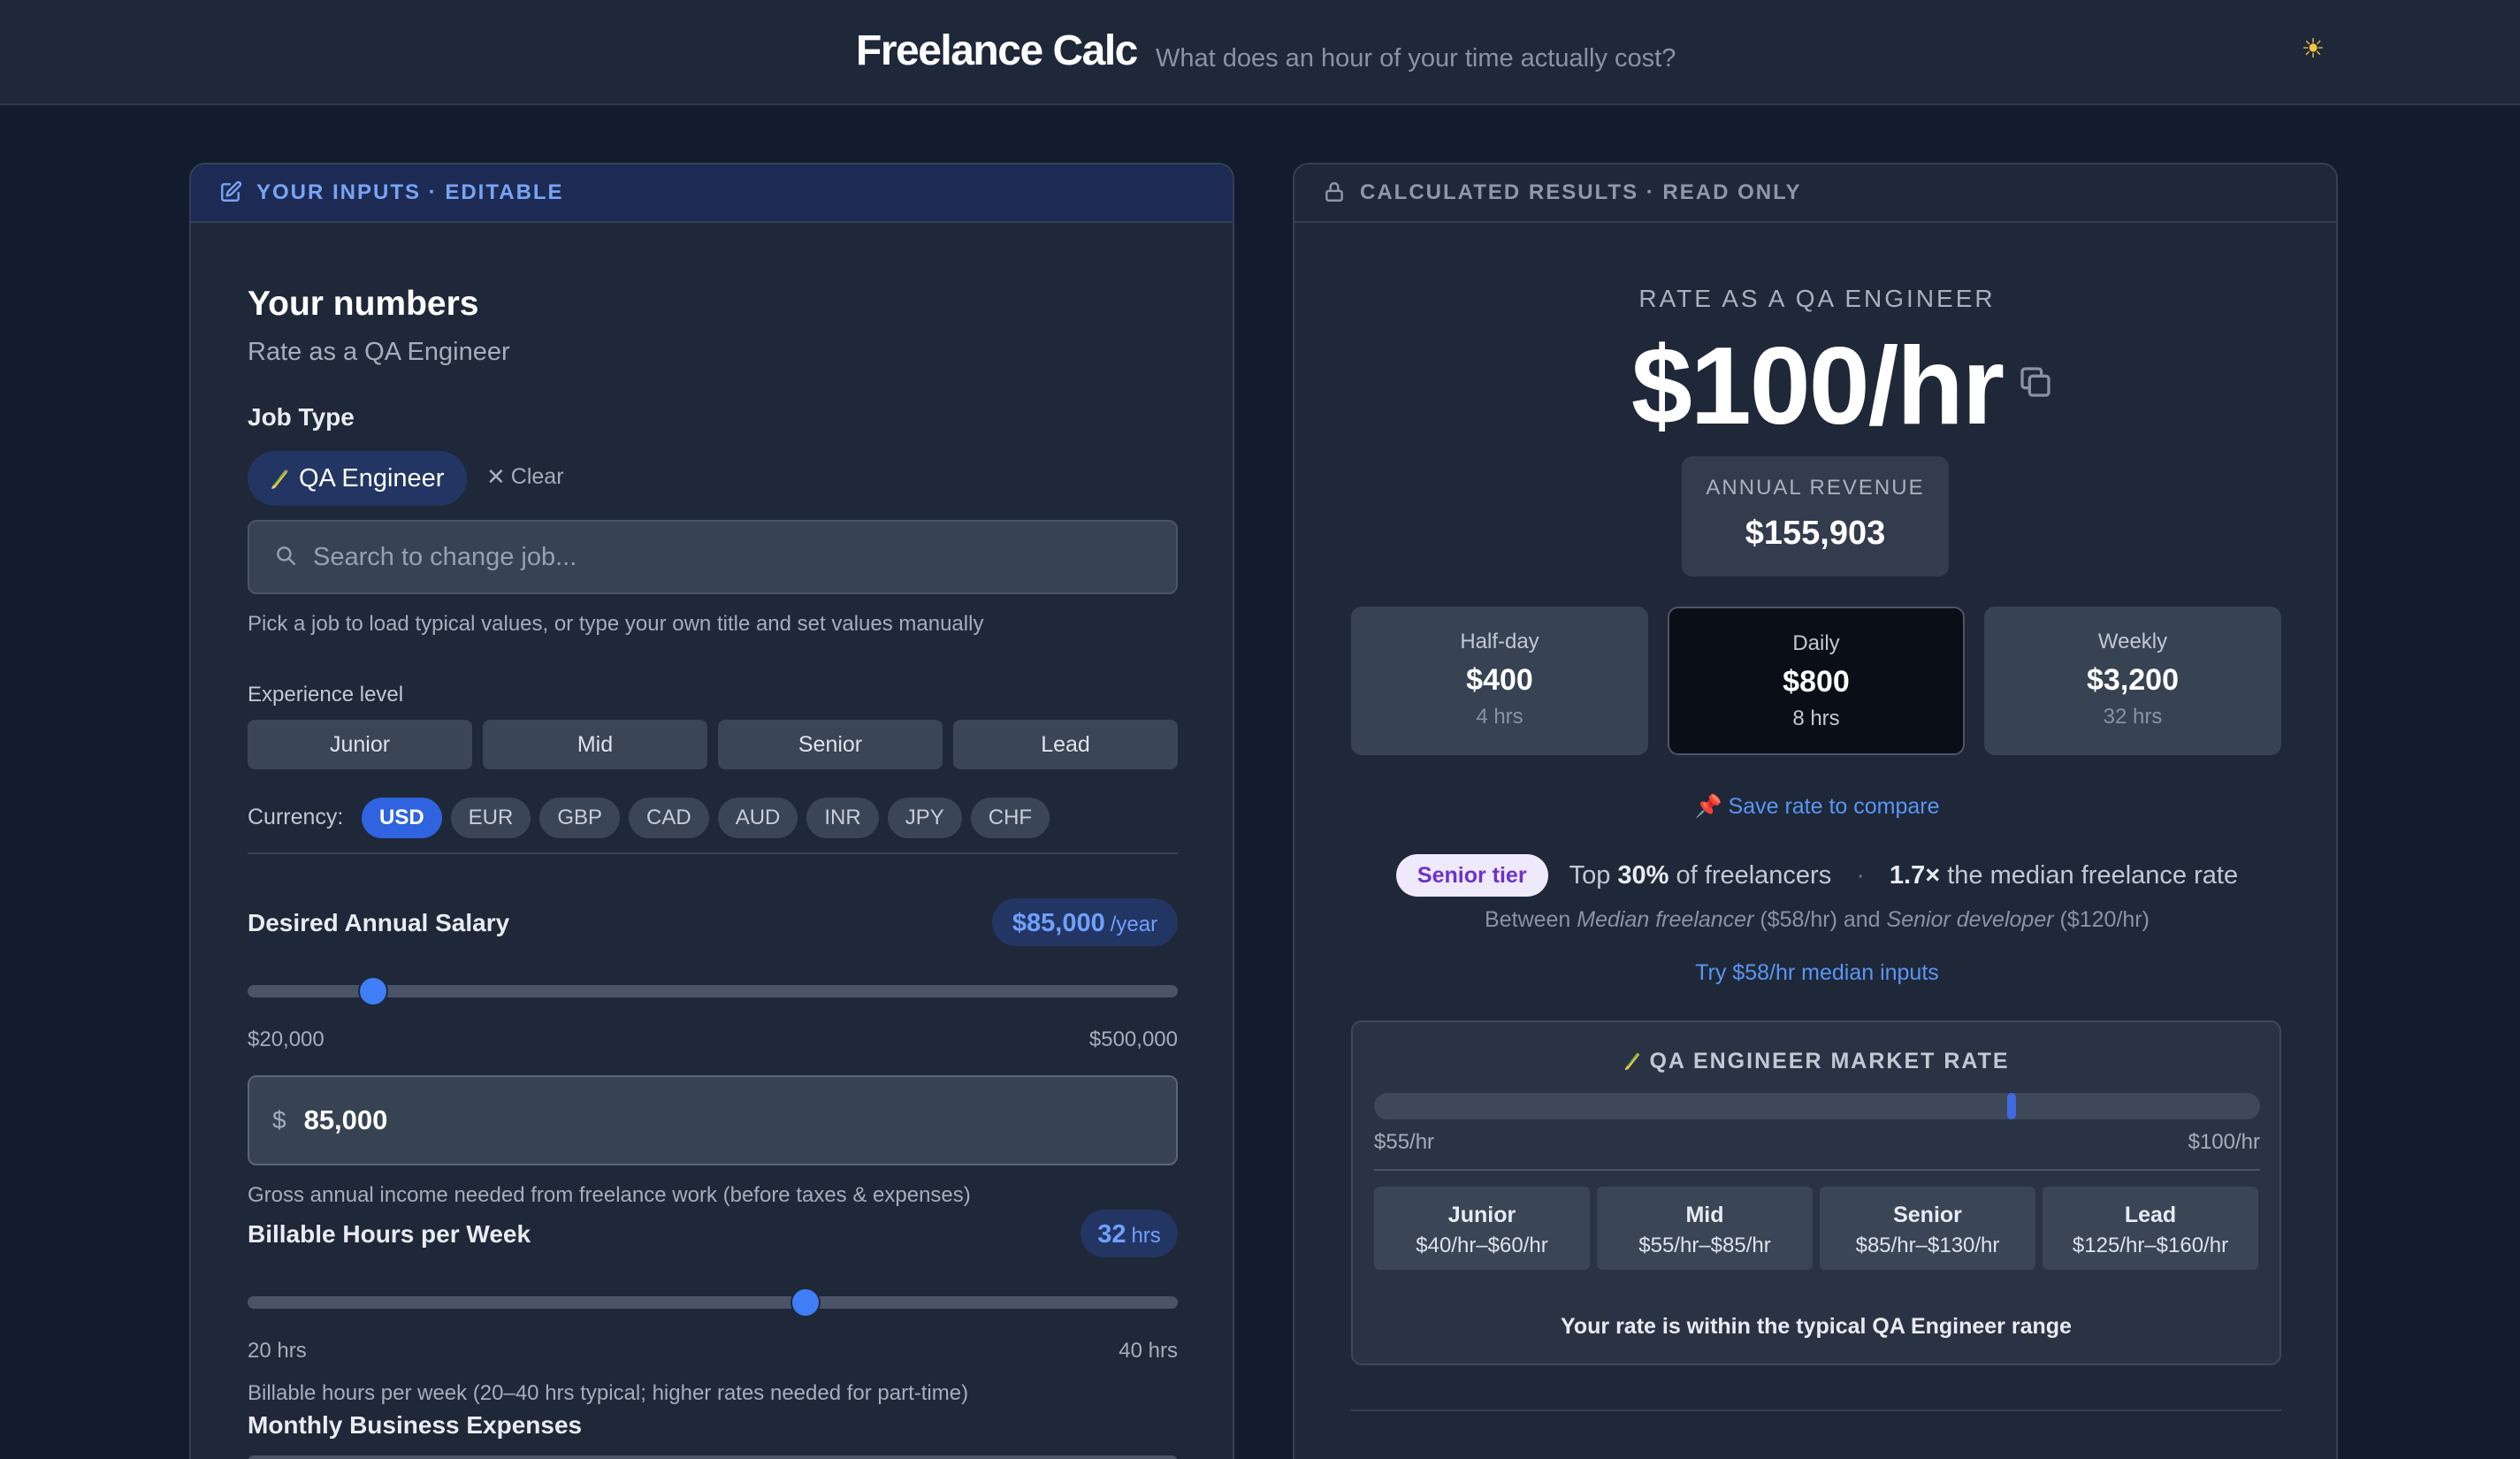 The height and width of the screenshot is (1459, 2520). What do you see at coordinates (1704, 1246) in the screenshot?
I see `tier-range: $55/hr–$85/hr` at bounding box center [1704, 1246].